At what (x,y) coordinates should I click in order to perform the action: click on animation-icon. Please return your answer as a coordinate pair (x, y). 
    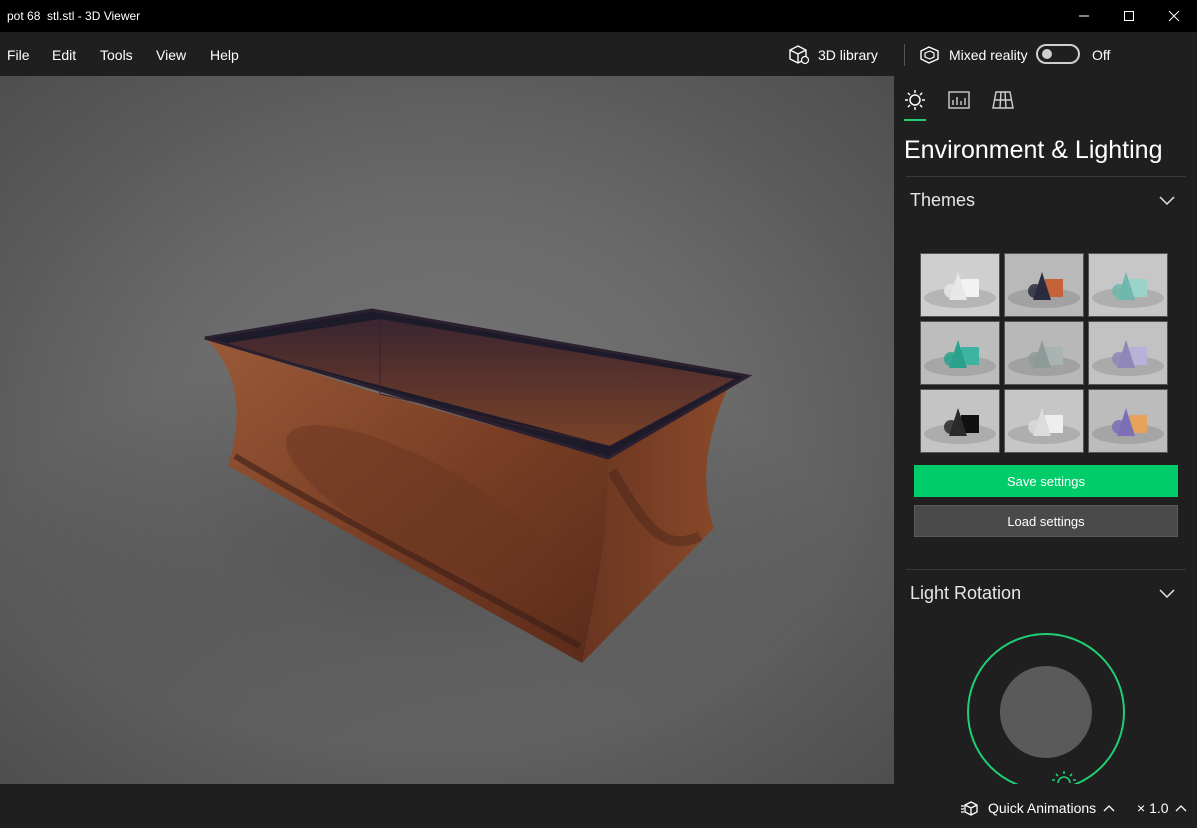
    Looking at the image, I should click on (969, 808).